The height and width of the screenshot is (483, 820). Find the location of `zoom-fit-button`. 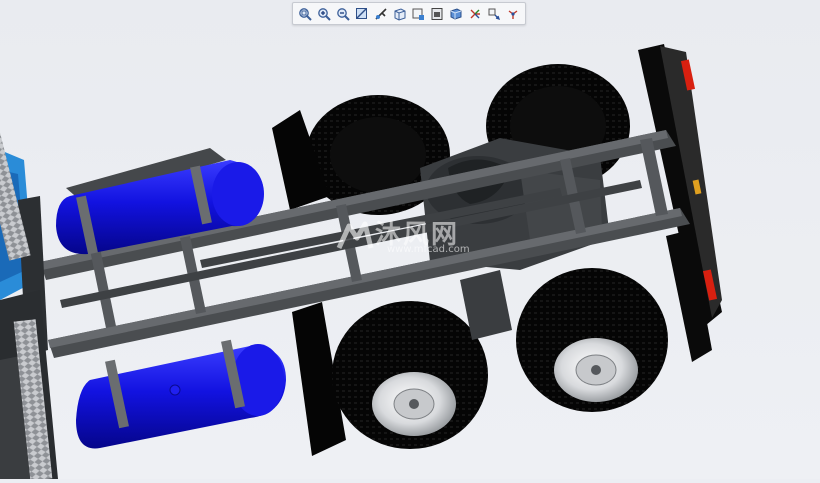

zoom-fit-button is located at coordinates (305, 13).